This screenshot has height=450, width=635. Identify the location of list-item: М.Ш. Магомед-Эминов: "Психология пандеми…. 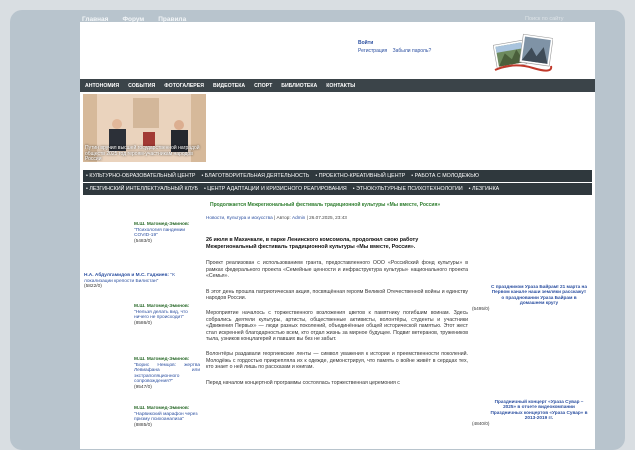
(165, 233).